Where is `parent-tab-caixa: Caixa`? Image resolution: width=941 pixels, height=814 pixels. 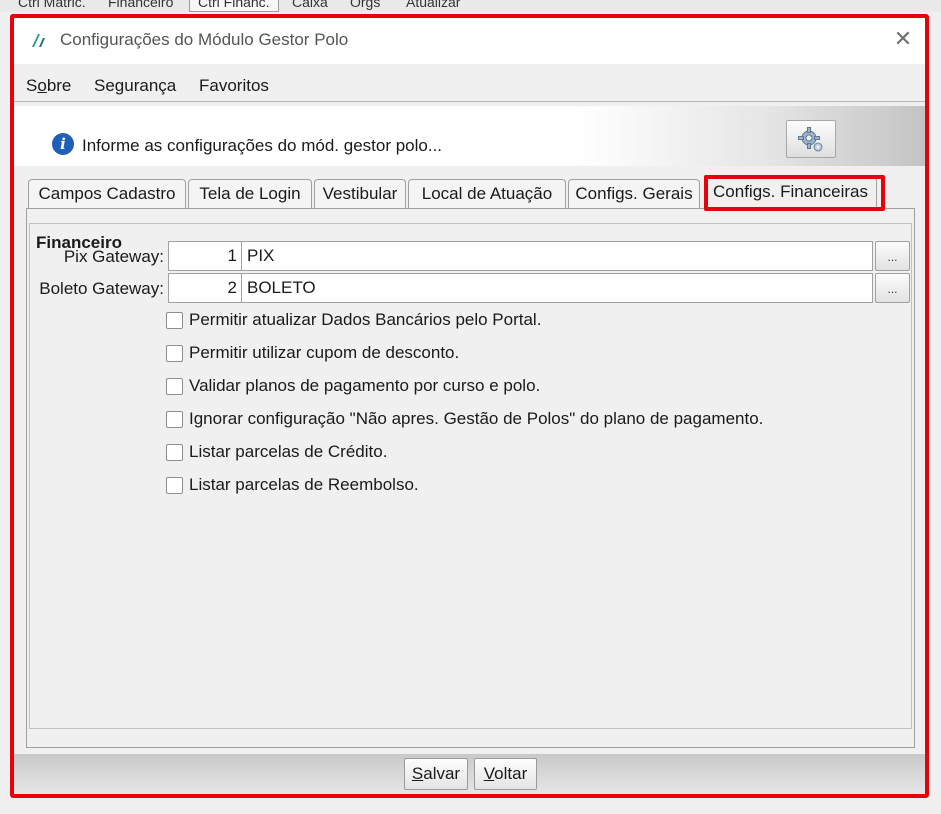 parent-tab-caixa: Caixa is located at coordinates (310, 6).